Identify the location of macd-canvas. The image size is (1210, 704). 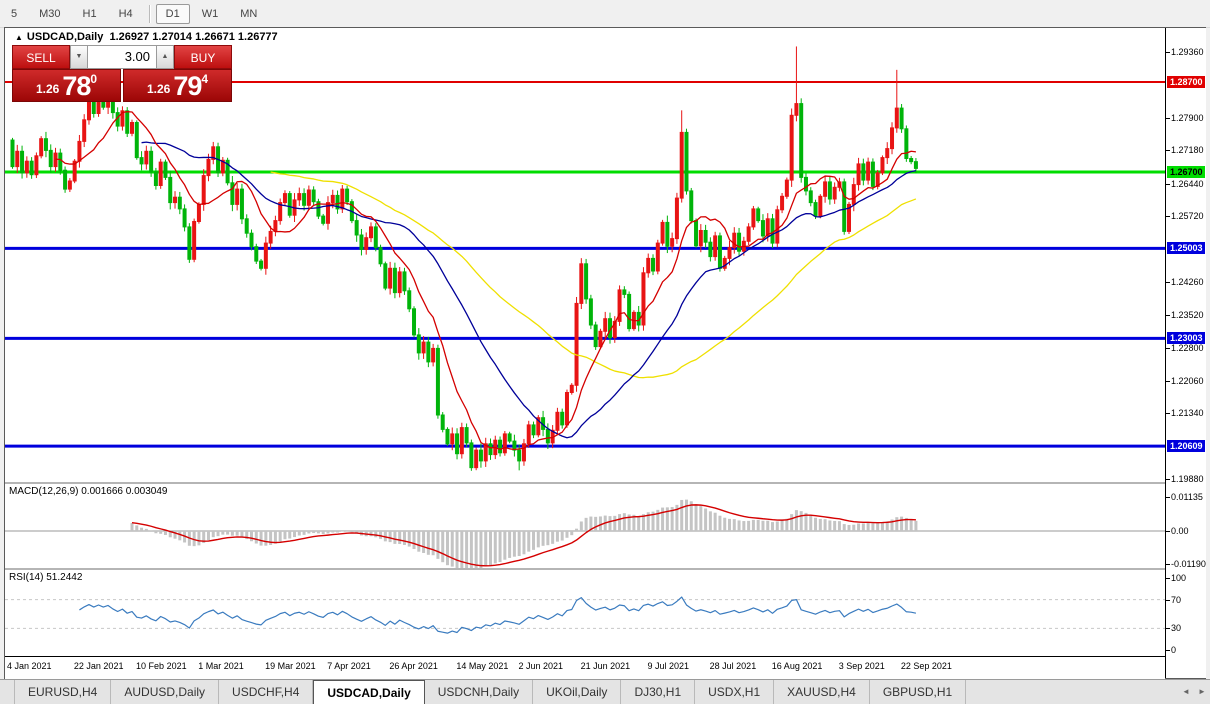
(585, 526).